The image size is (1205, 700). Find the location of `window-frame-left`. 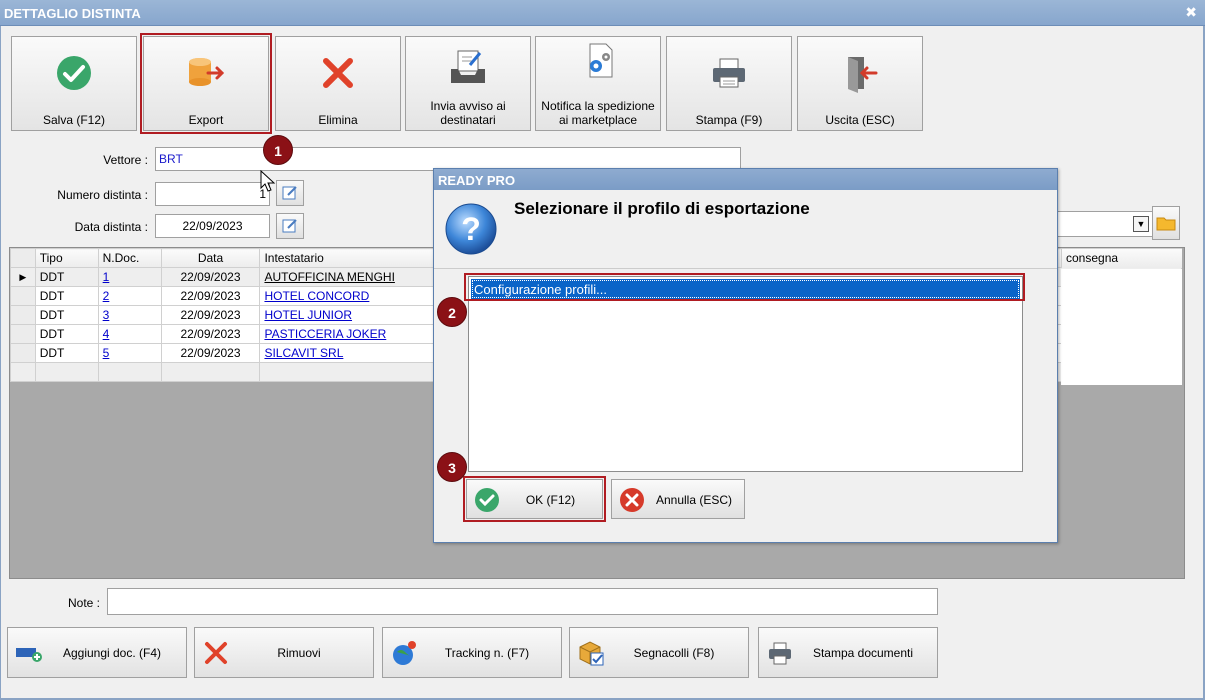

window-frame-left is located at coordinates (0, 363).